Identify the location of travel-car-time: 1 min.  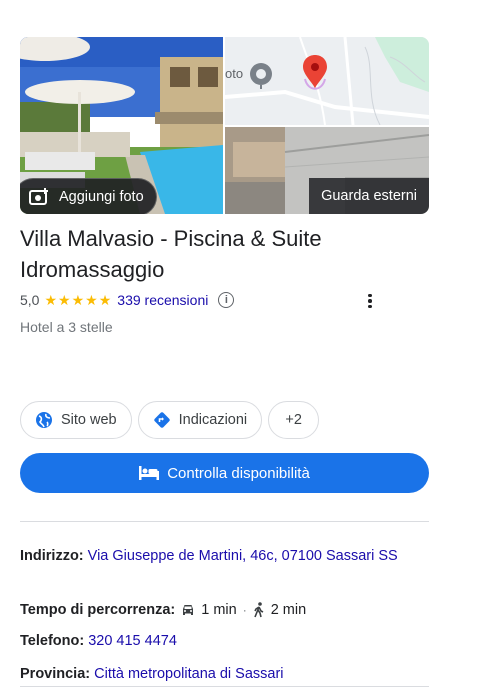
(219, 610).